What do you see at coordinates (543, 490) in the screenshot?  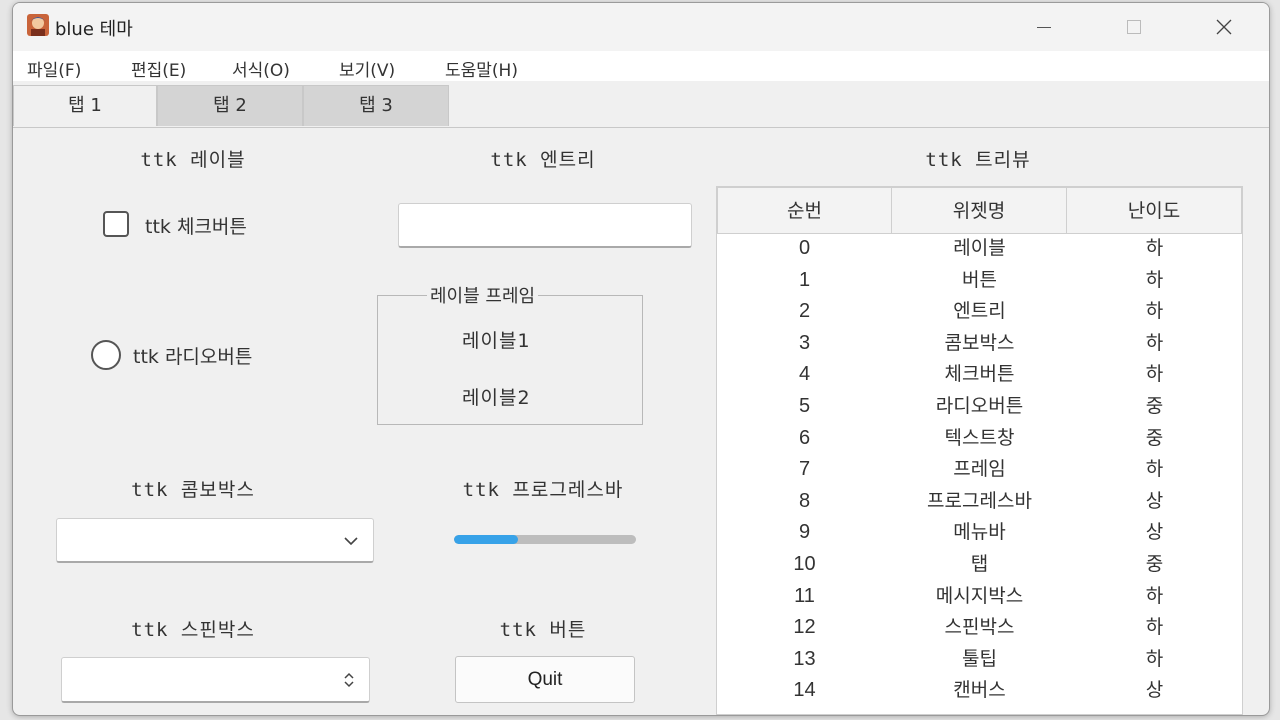 I see `progressbar-heading: ttk 프로그레스바` at bounding box center [543, 490].